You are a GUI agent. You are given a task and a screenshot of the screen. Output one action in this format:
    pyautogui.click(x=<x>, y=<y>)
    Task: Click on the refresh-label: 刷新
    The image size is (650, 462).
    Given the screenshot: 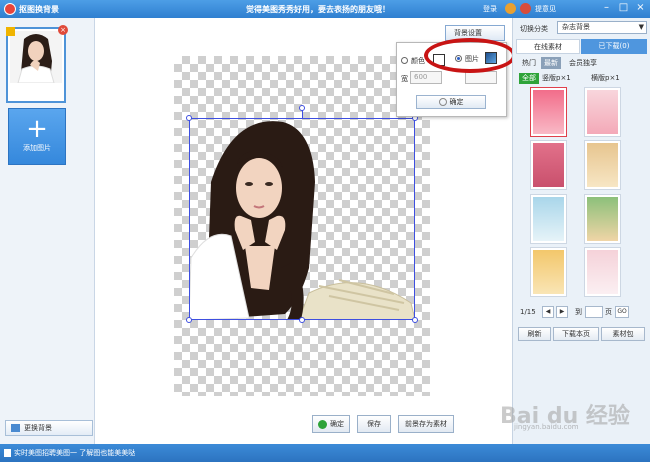 What is the action you would take?
    pyautogui.click(x=534, y=334)
    